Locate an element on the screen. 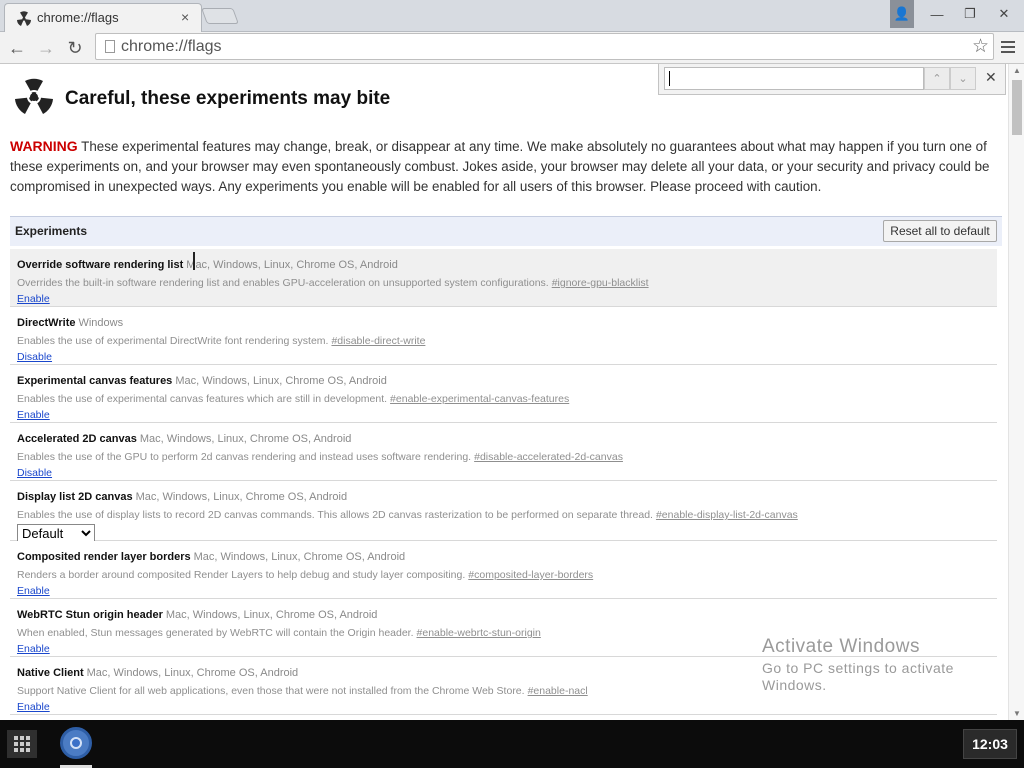  minimize-button: — is located at coordinates (937, 14).